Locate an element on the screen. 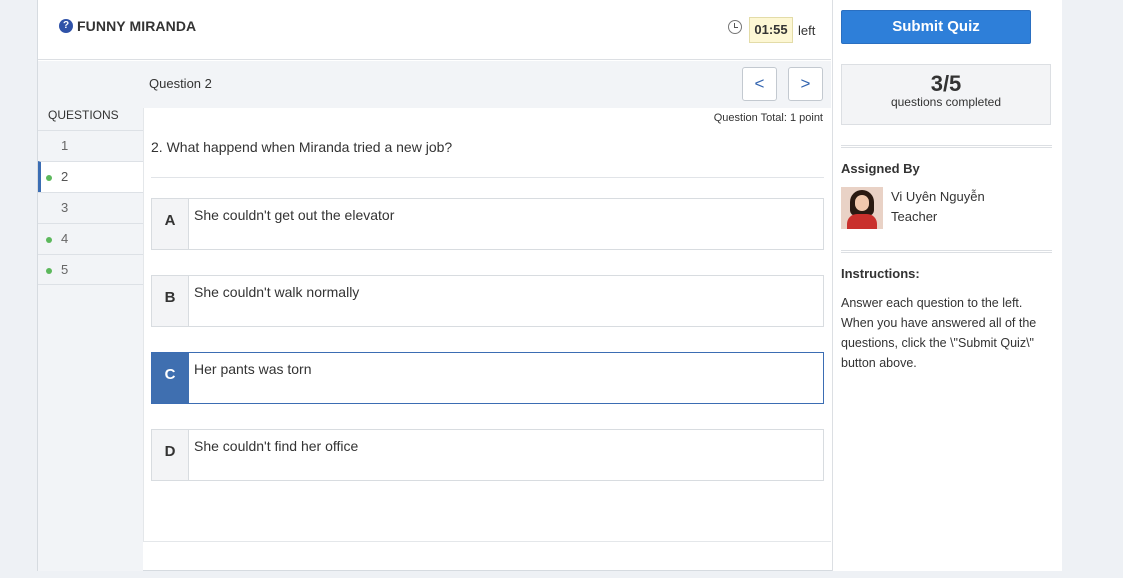 The height and width of the screenshot is (578, 1123). questions-heading: QUESTIONS is located at coordinates (83, 115).